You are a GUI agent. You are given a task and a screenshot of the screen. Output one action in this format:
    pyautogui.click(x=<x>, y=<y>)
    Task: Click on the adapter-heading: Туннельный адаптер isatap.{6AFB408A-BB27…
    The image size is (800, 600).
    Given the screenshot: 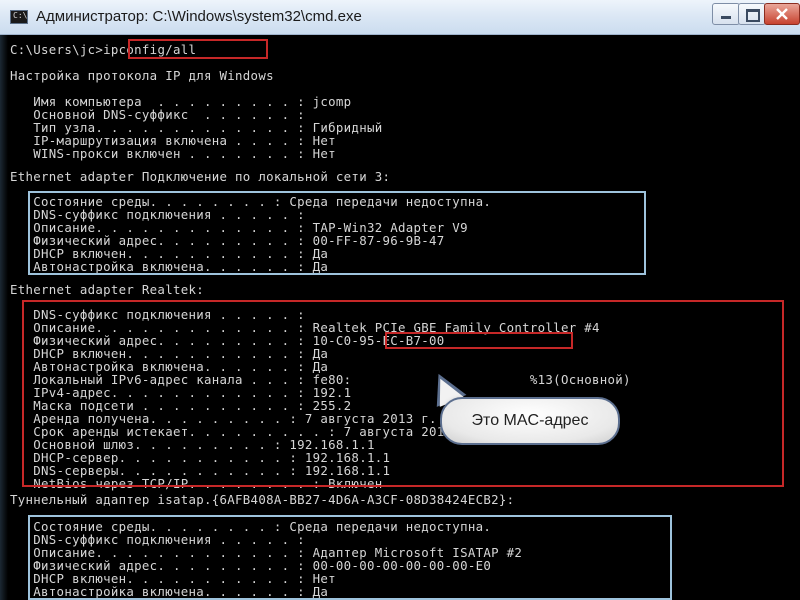 What is the action you would take?
    pyautogui.click(x=262, y=499)
    